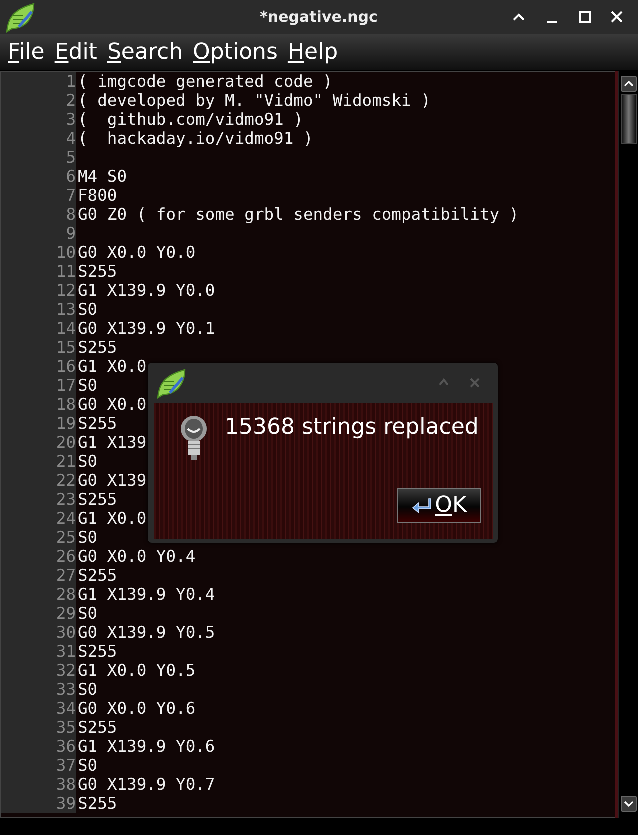 The width and height of the screenshot is (638, 835). Describe the element at coordinates (38, 689) in the screenshot. I see `line-number: 33` at that location.